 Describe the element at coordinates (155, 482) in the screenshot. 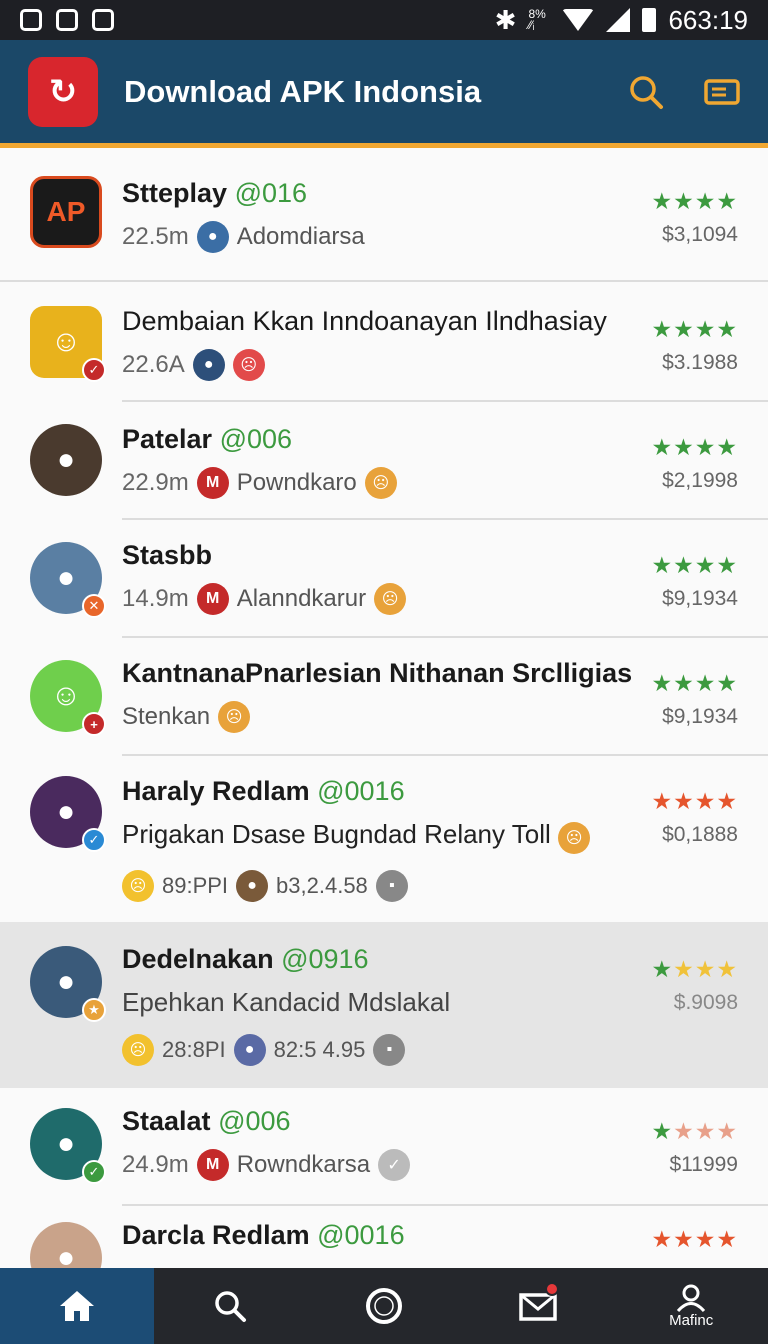

I see `app-size: 22.9m` at that location.